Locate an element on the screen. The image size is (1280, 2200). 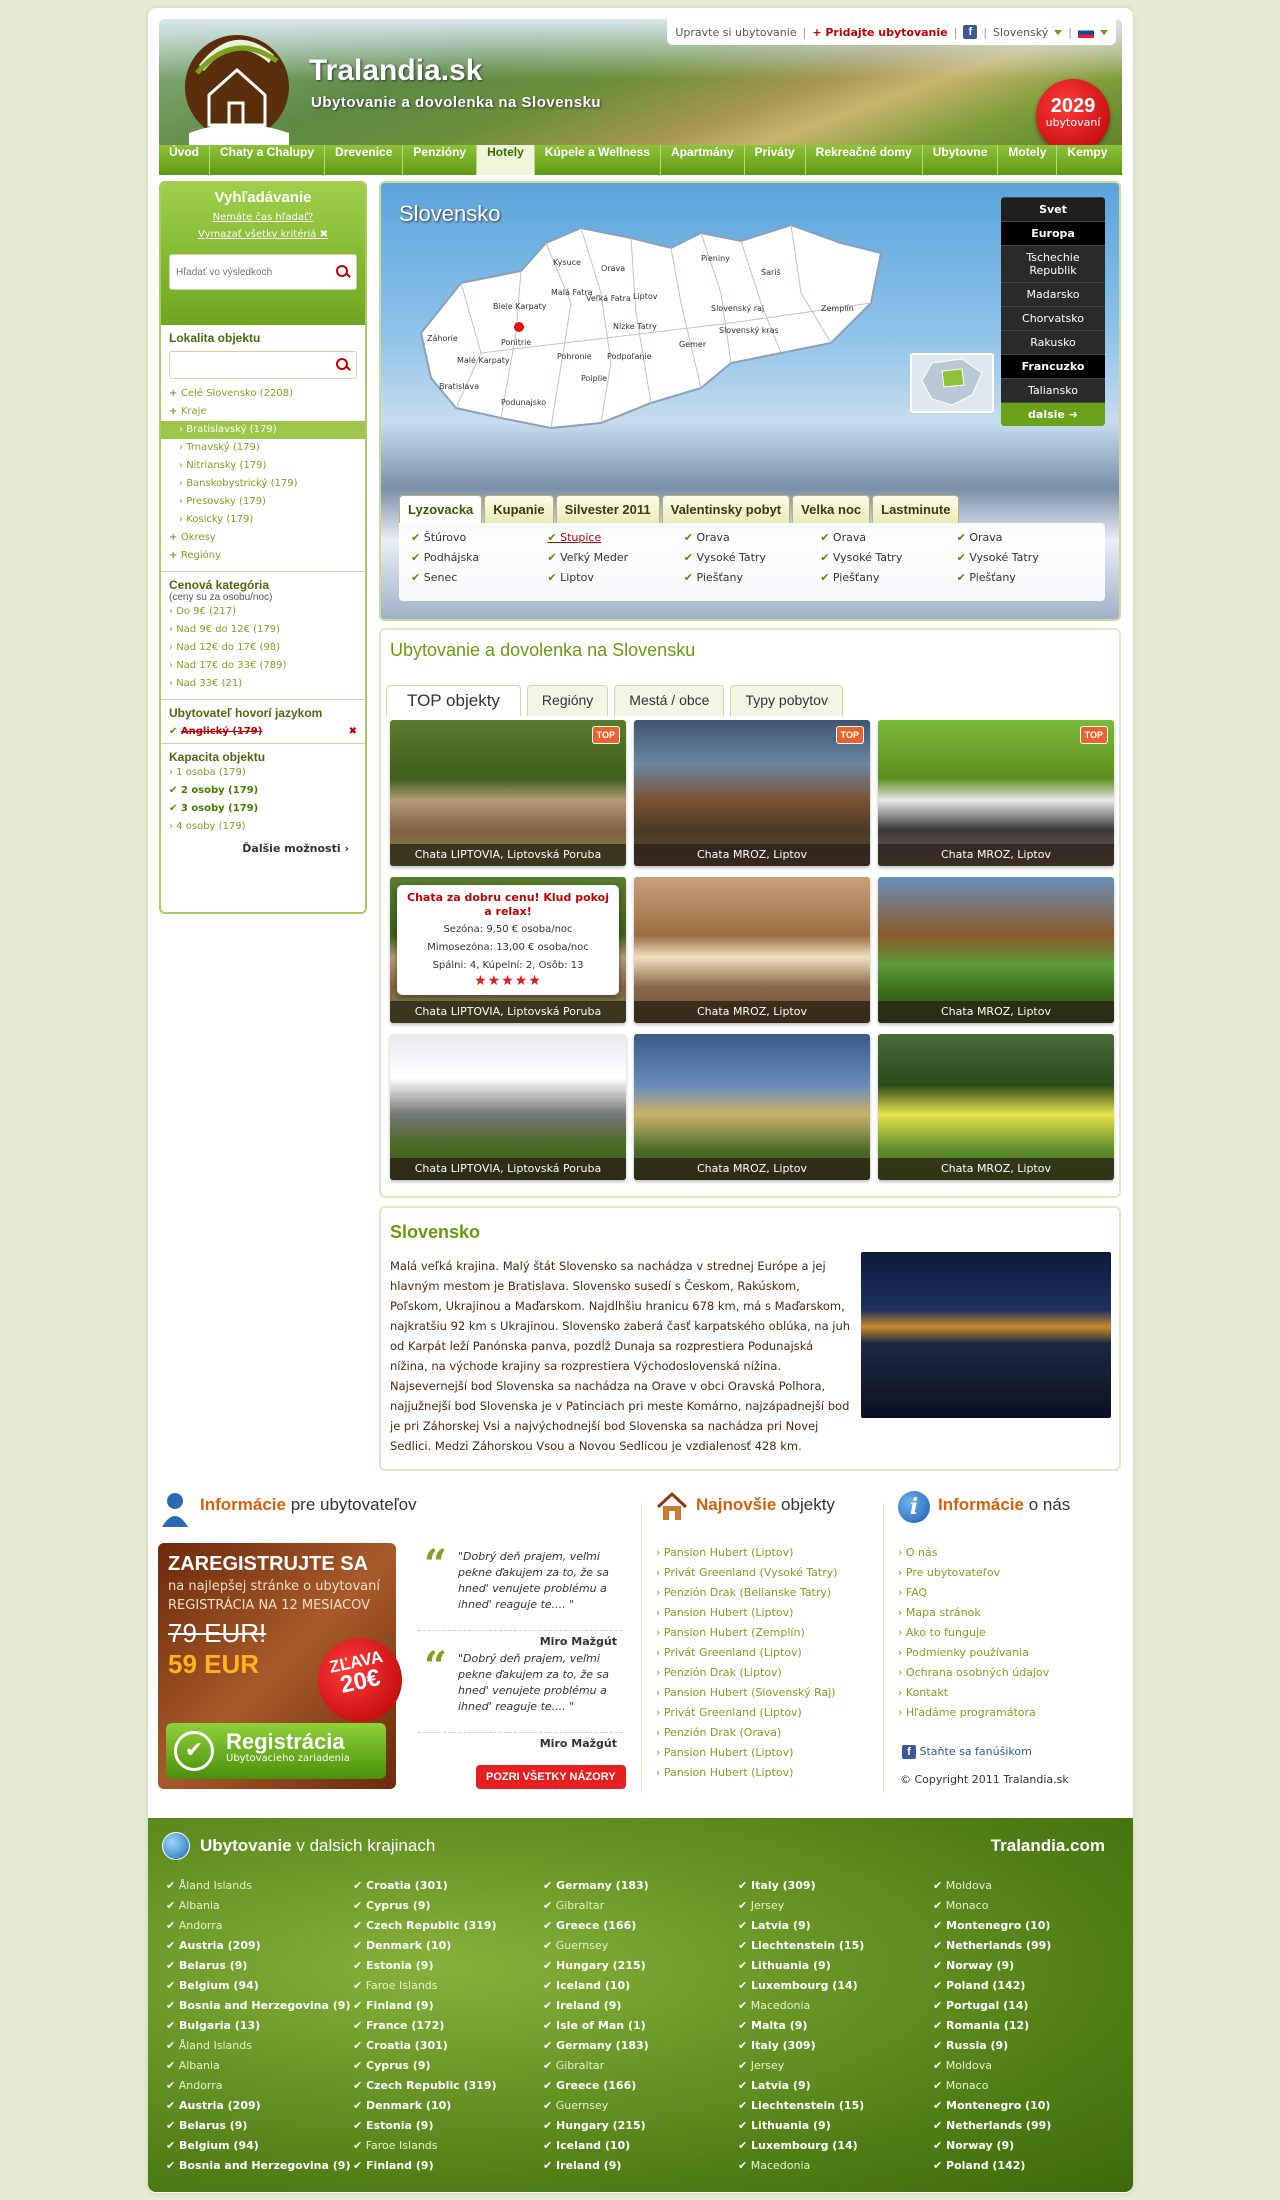
newest-item: Privát Greenland (Vysoké Tatry) is located at coordinates (747, 1573).